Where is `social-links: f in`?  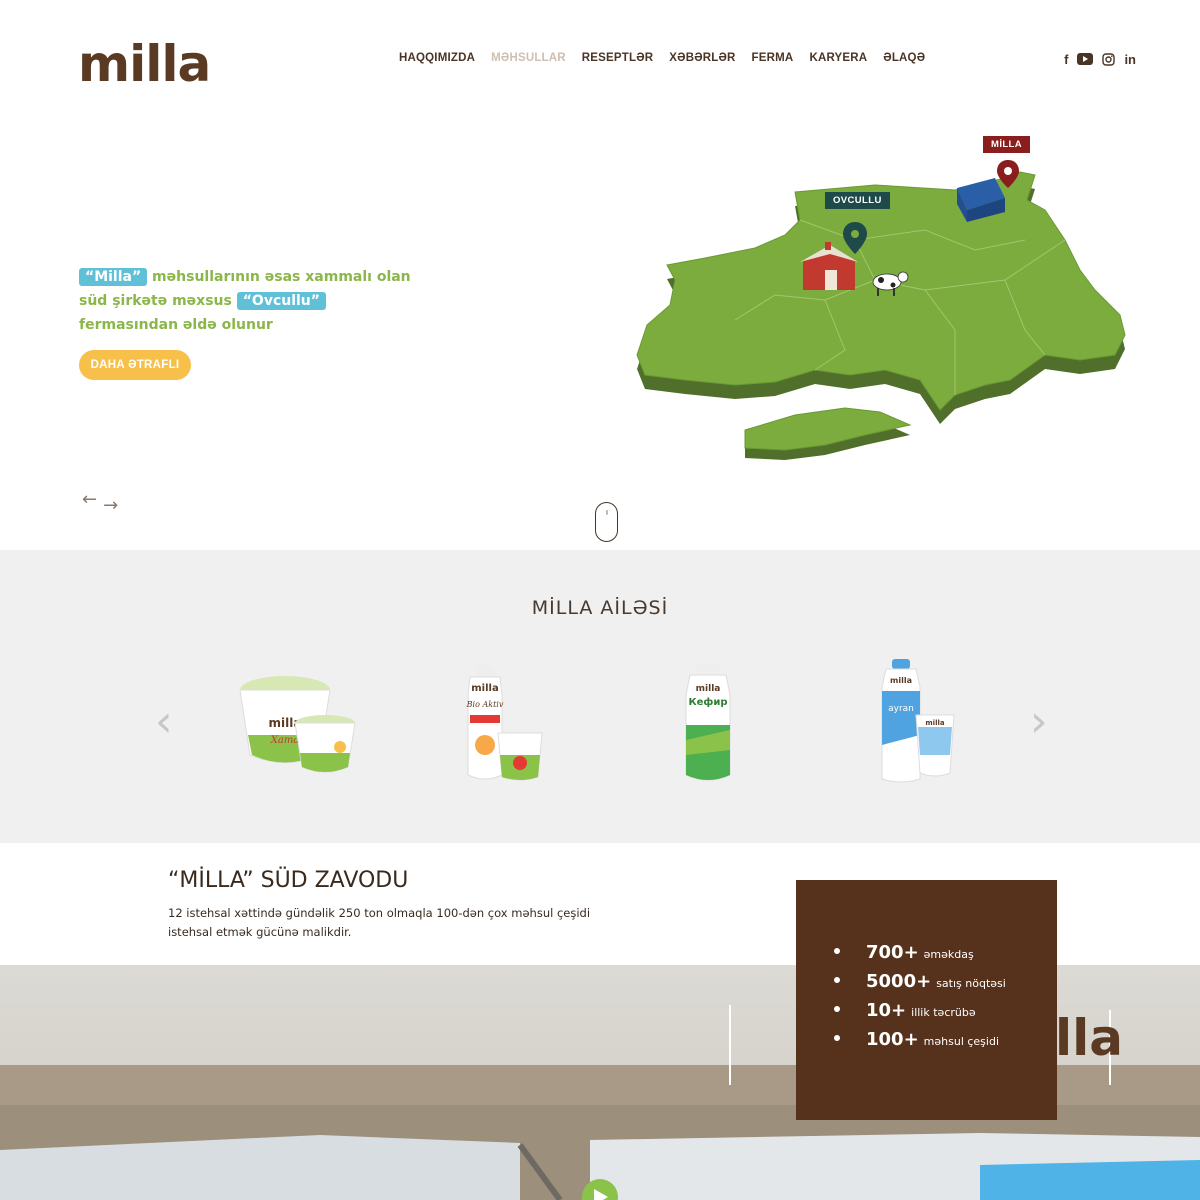
social-links: f in is located at coordinates (1100, 59).